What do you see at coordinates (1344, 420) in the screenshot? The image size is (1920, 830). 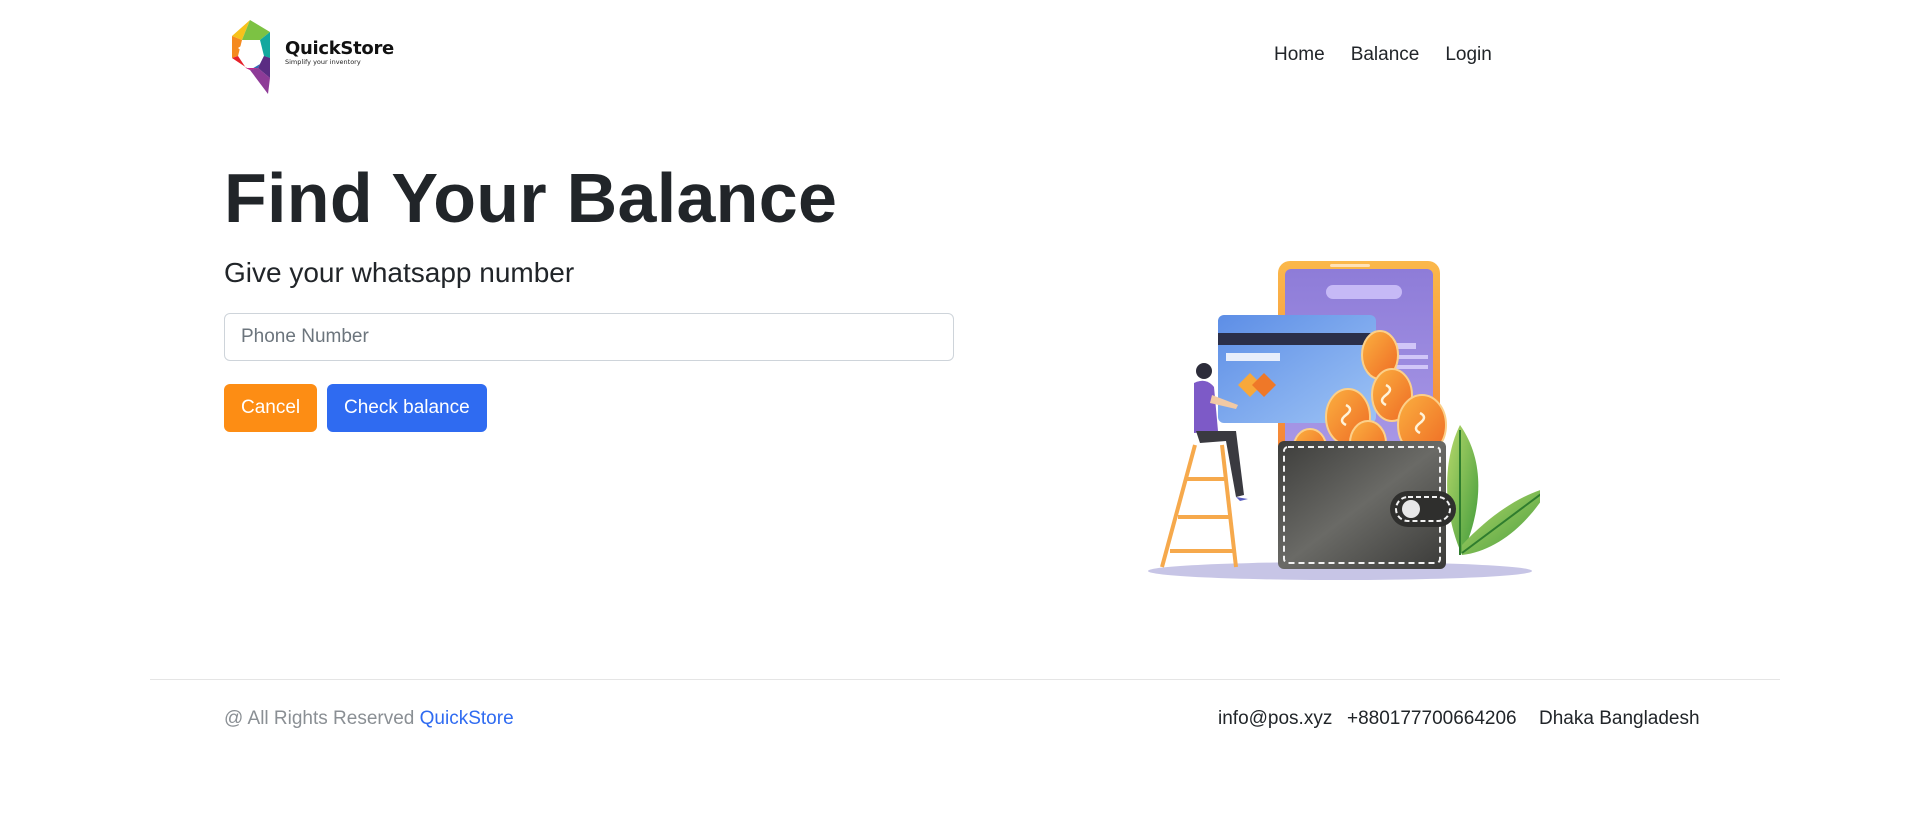 I see `wallet-coins-illustration` at bounding box center [1344, 420].